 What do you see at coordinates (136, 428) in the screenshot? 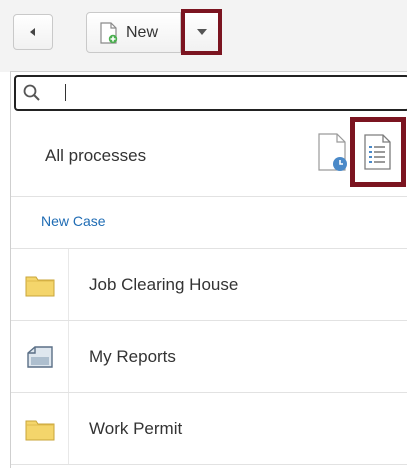
I see `list-item-label: Work Permit` at bounding box center [136, 428].